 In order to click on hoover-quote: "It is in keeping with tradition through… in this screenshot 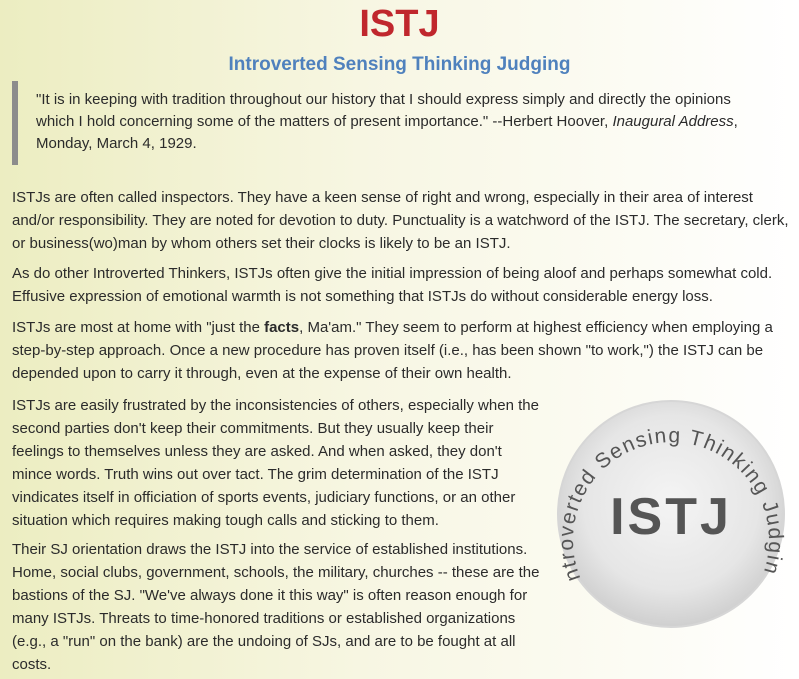, I will do `click(392, 123)`.